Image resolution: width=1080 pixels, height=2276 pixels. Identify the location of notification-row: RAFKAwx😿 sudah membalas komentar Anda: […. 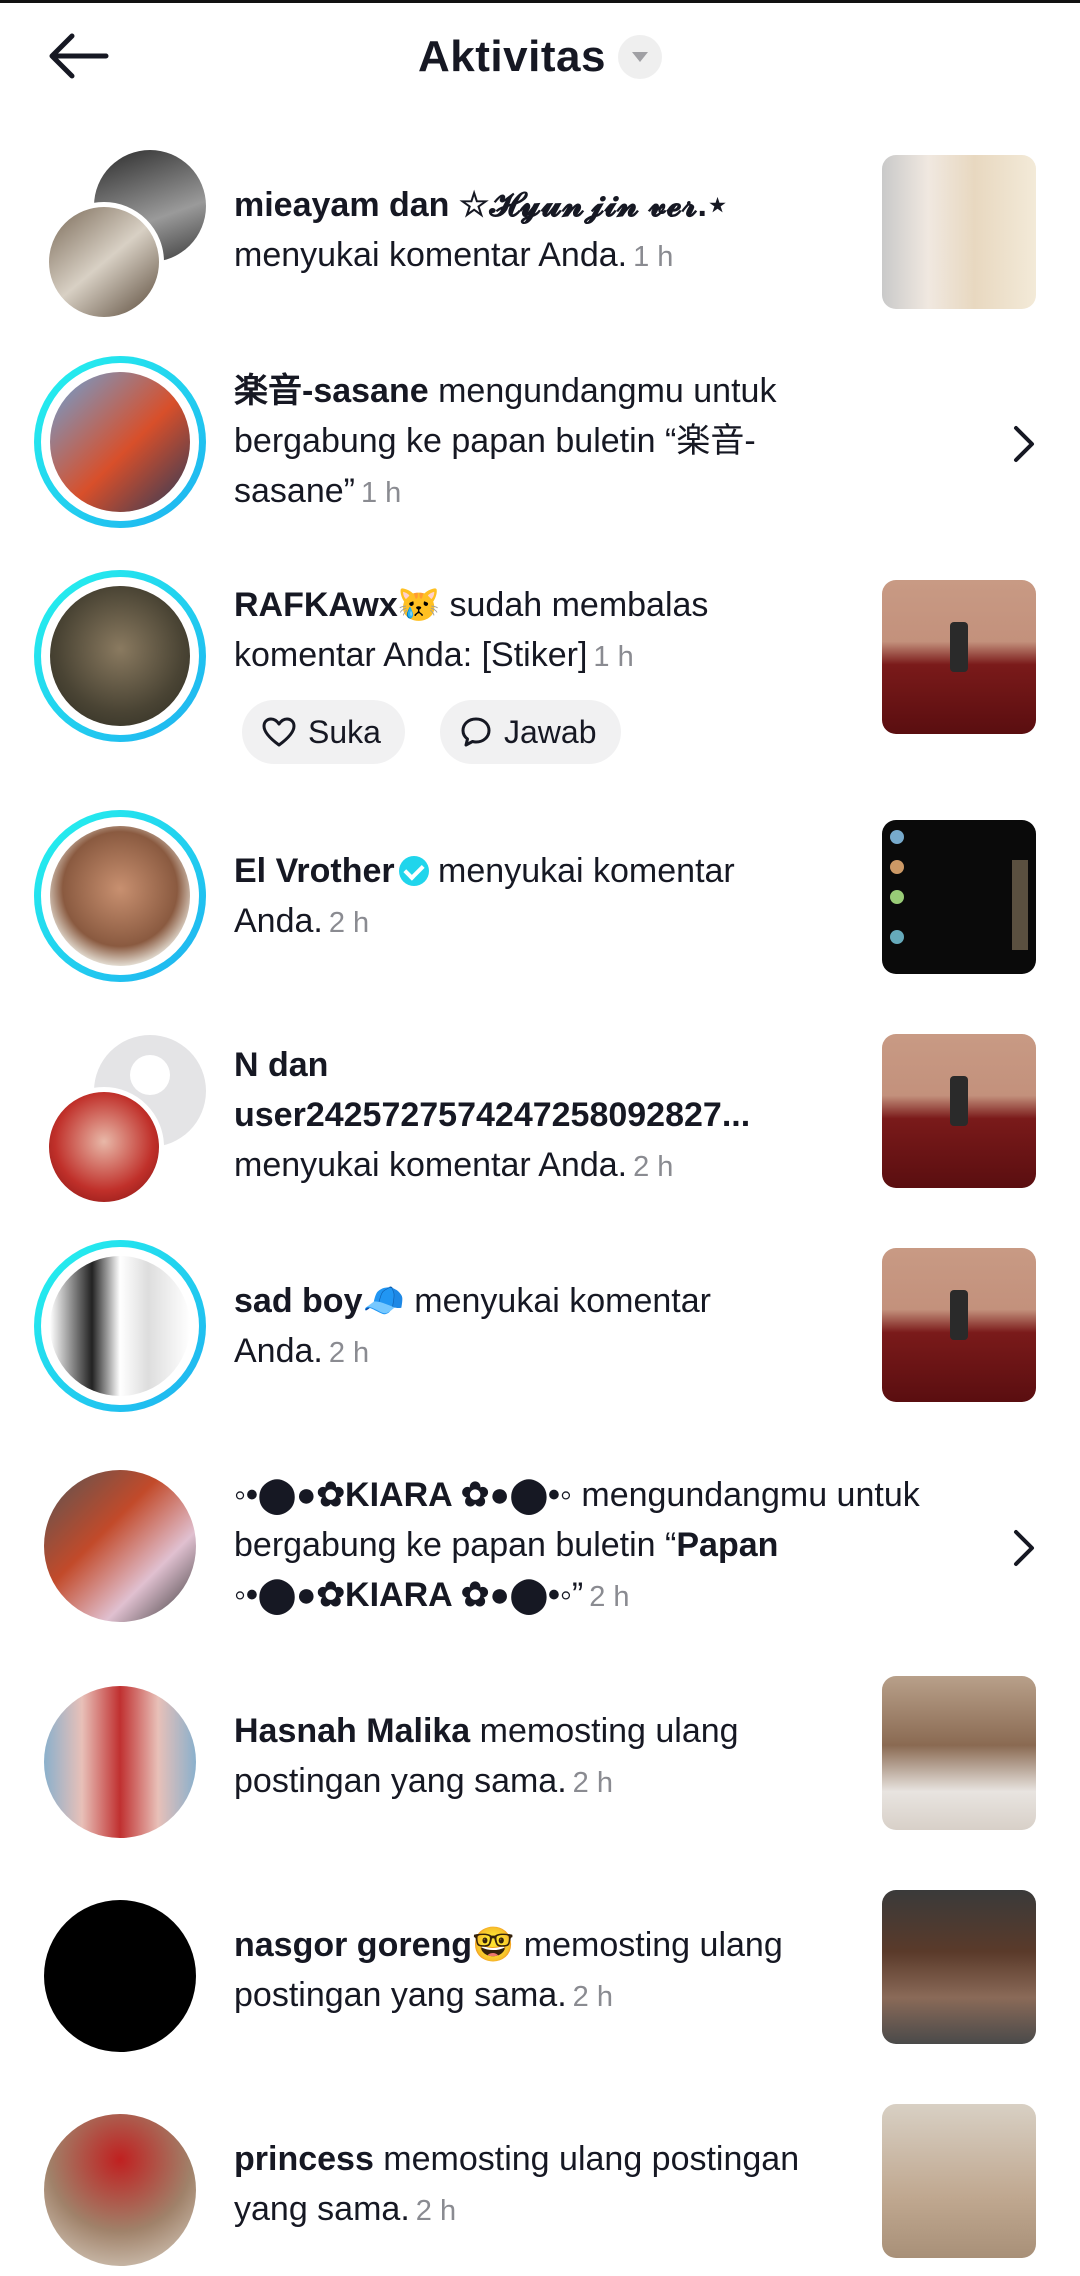
(540, 670).